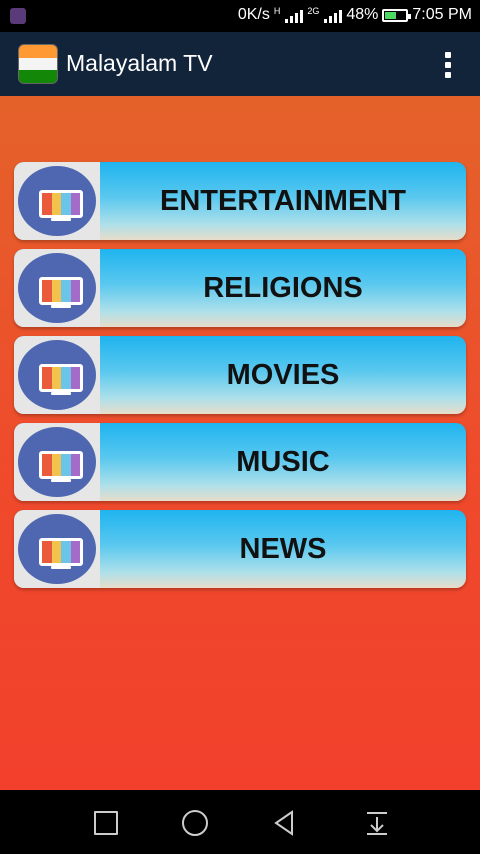  I want to click on category-religions-button: RELIGIONS, so click(240, 288).